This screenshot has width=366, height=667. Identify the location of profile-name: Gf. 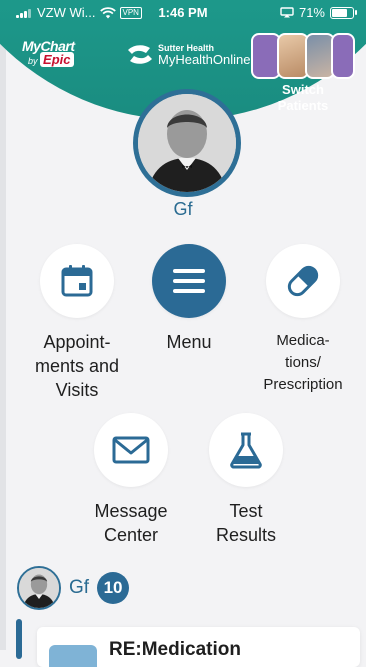
(183, 209).